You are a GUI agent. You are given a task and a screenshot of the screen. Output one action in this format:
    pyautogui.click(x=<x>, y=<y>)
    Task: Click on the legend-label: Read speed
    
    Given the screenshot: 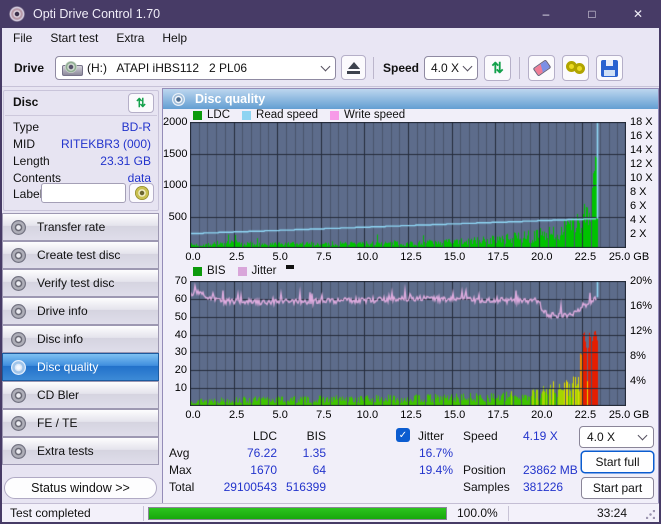 What is the action you would take?
    pyautogui.click(x=287, y=115)
    